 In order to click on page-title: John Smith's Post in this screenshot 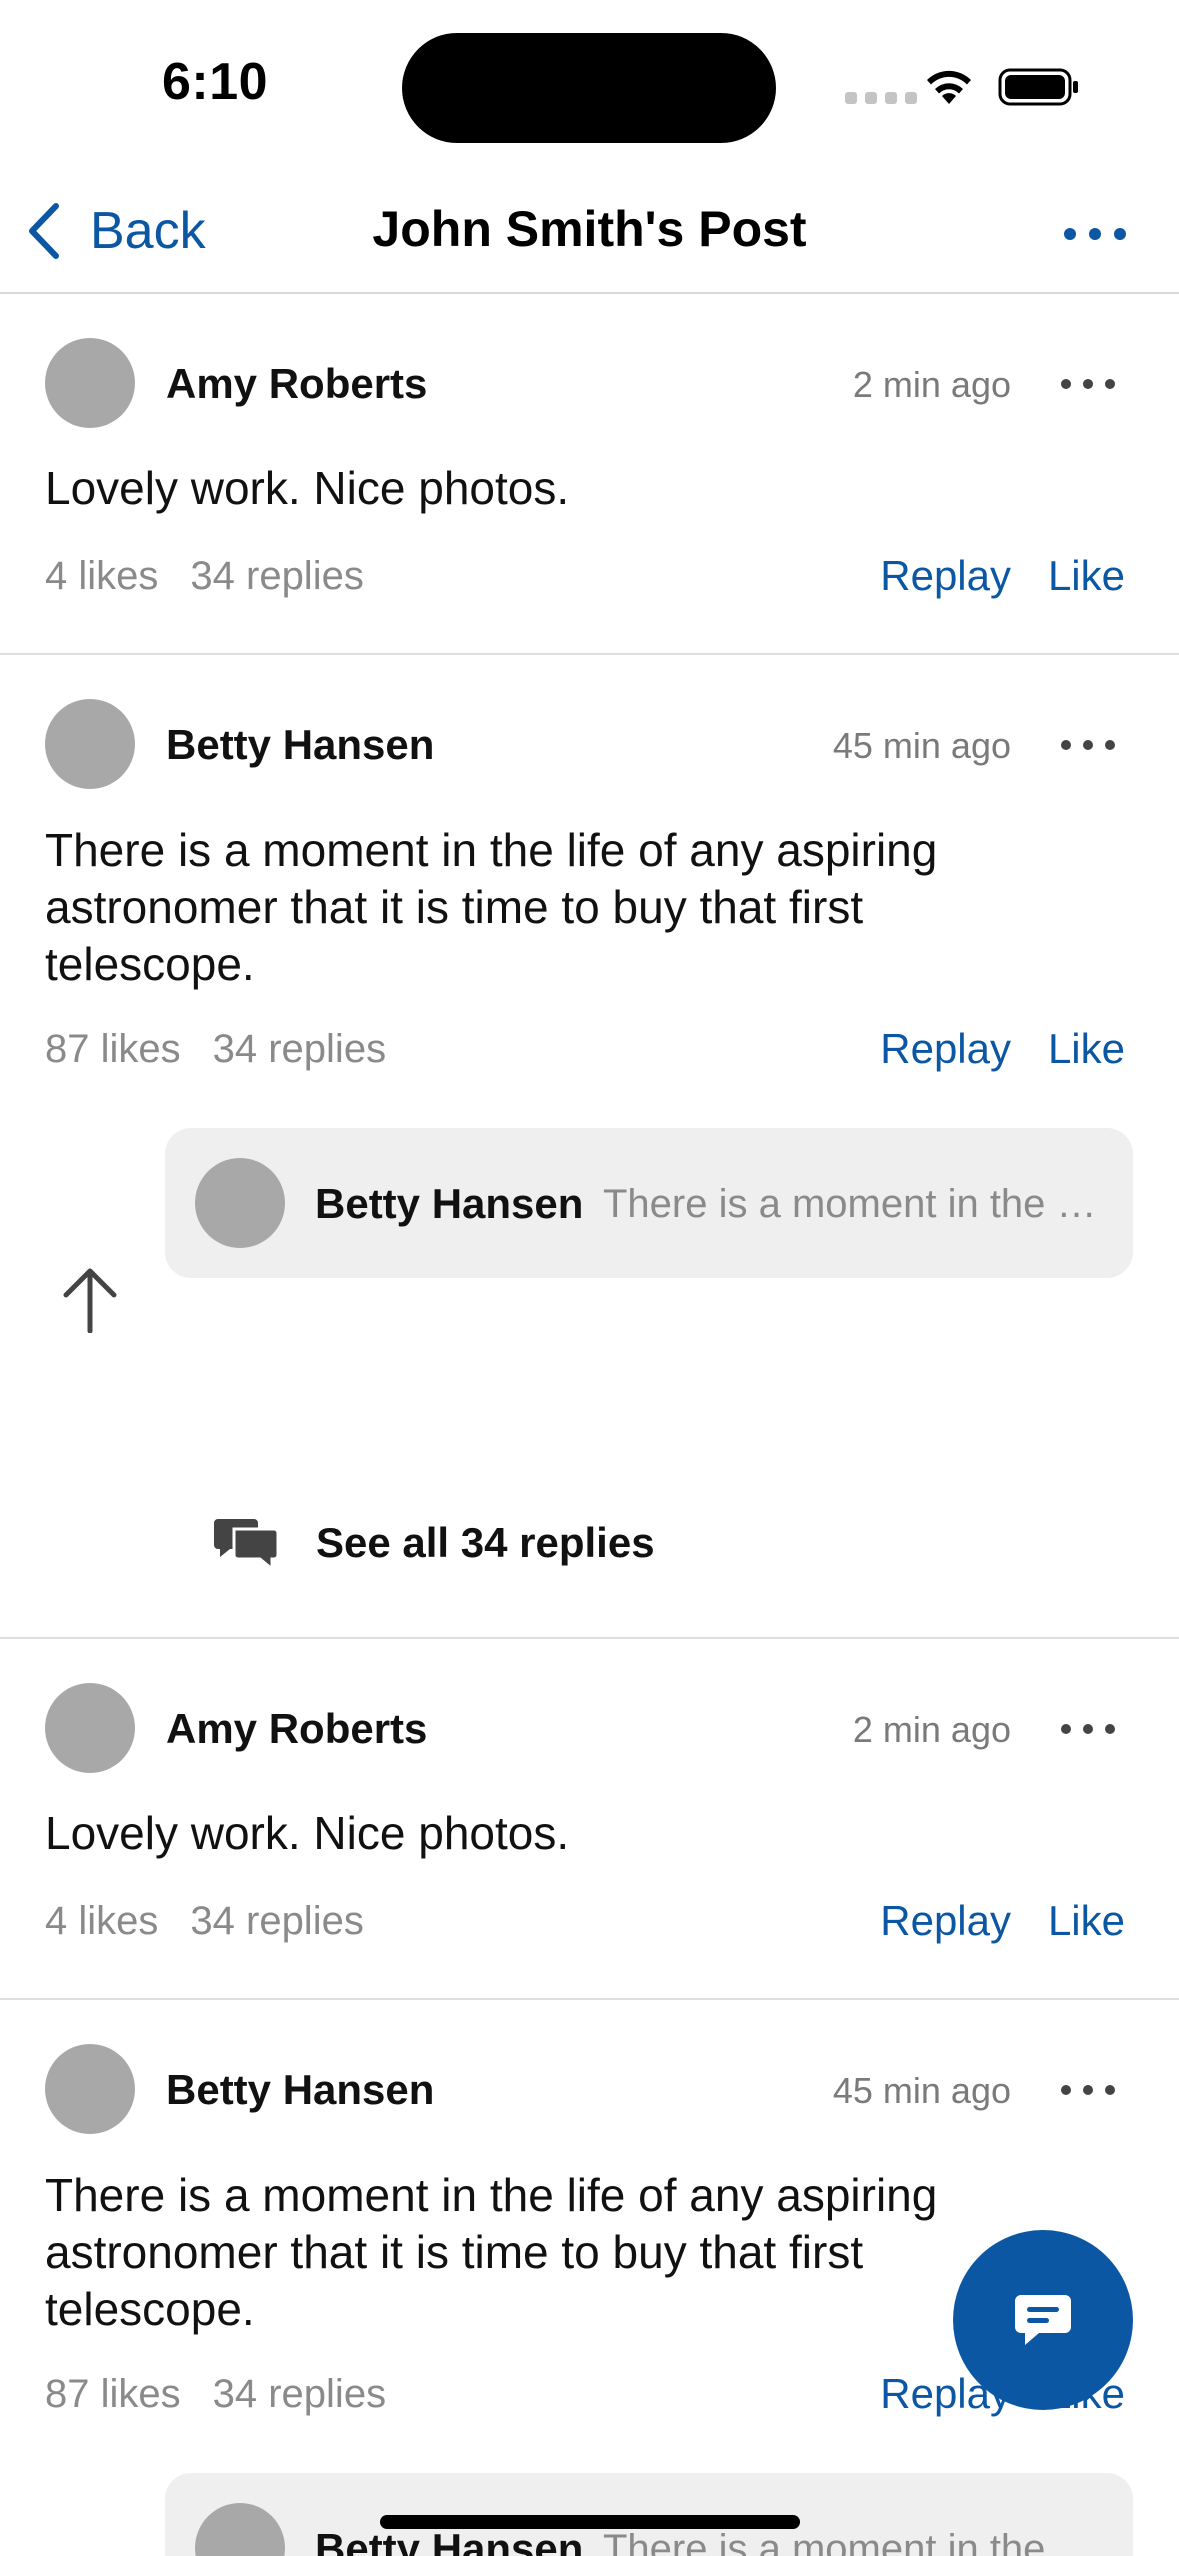, I will do `click(589, 229)`.